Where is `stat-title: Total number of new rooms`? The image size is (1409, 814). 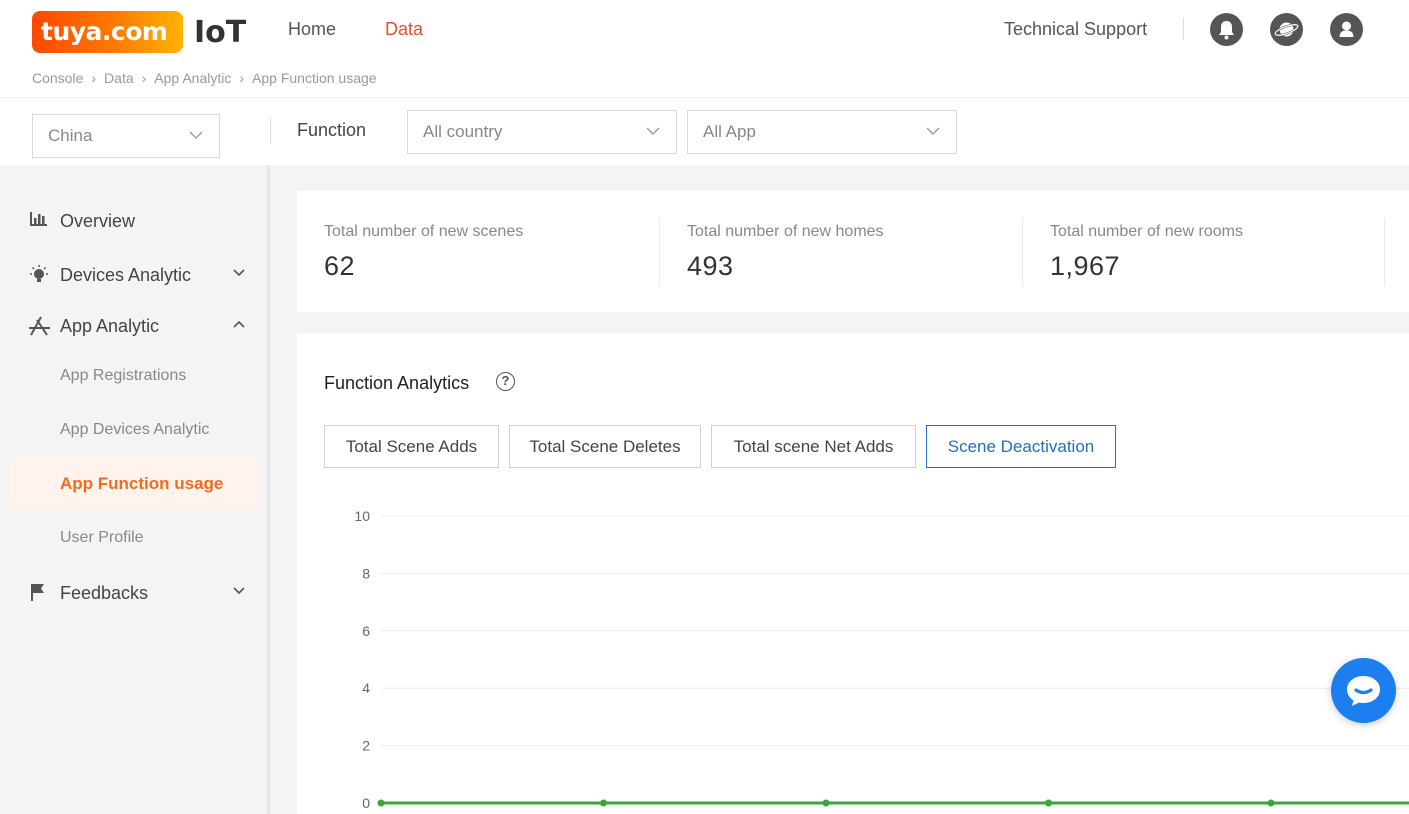
stat-title: Total number of new rooms is located at coordinates (1146, 231).